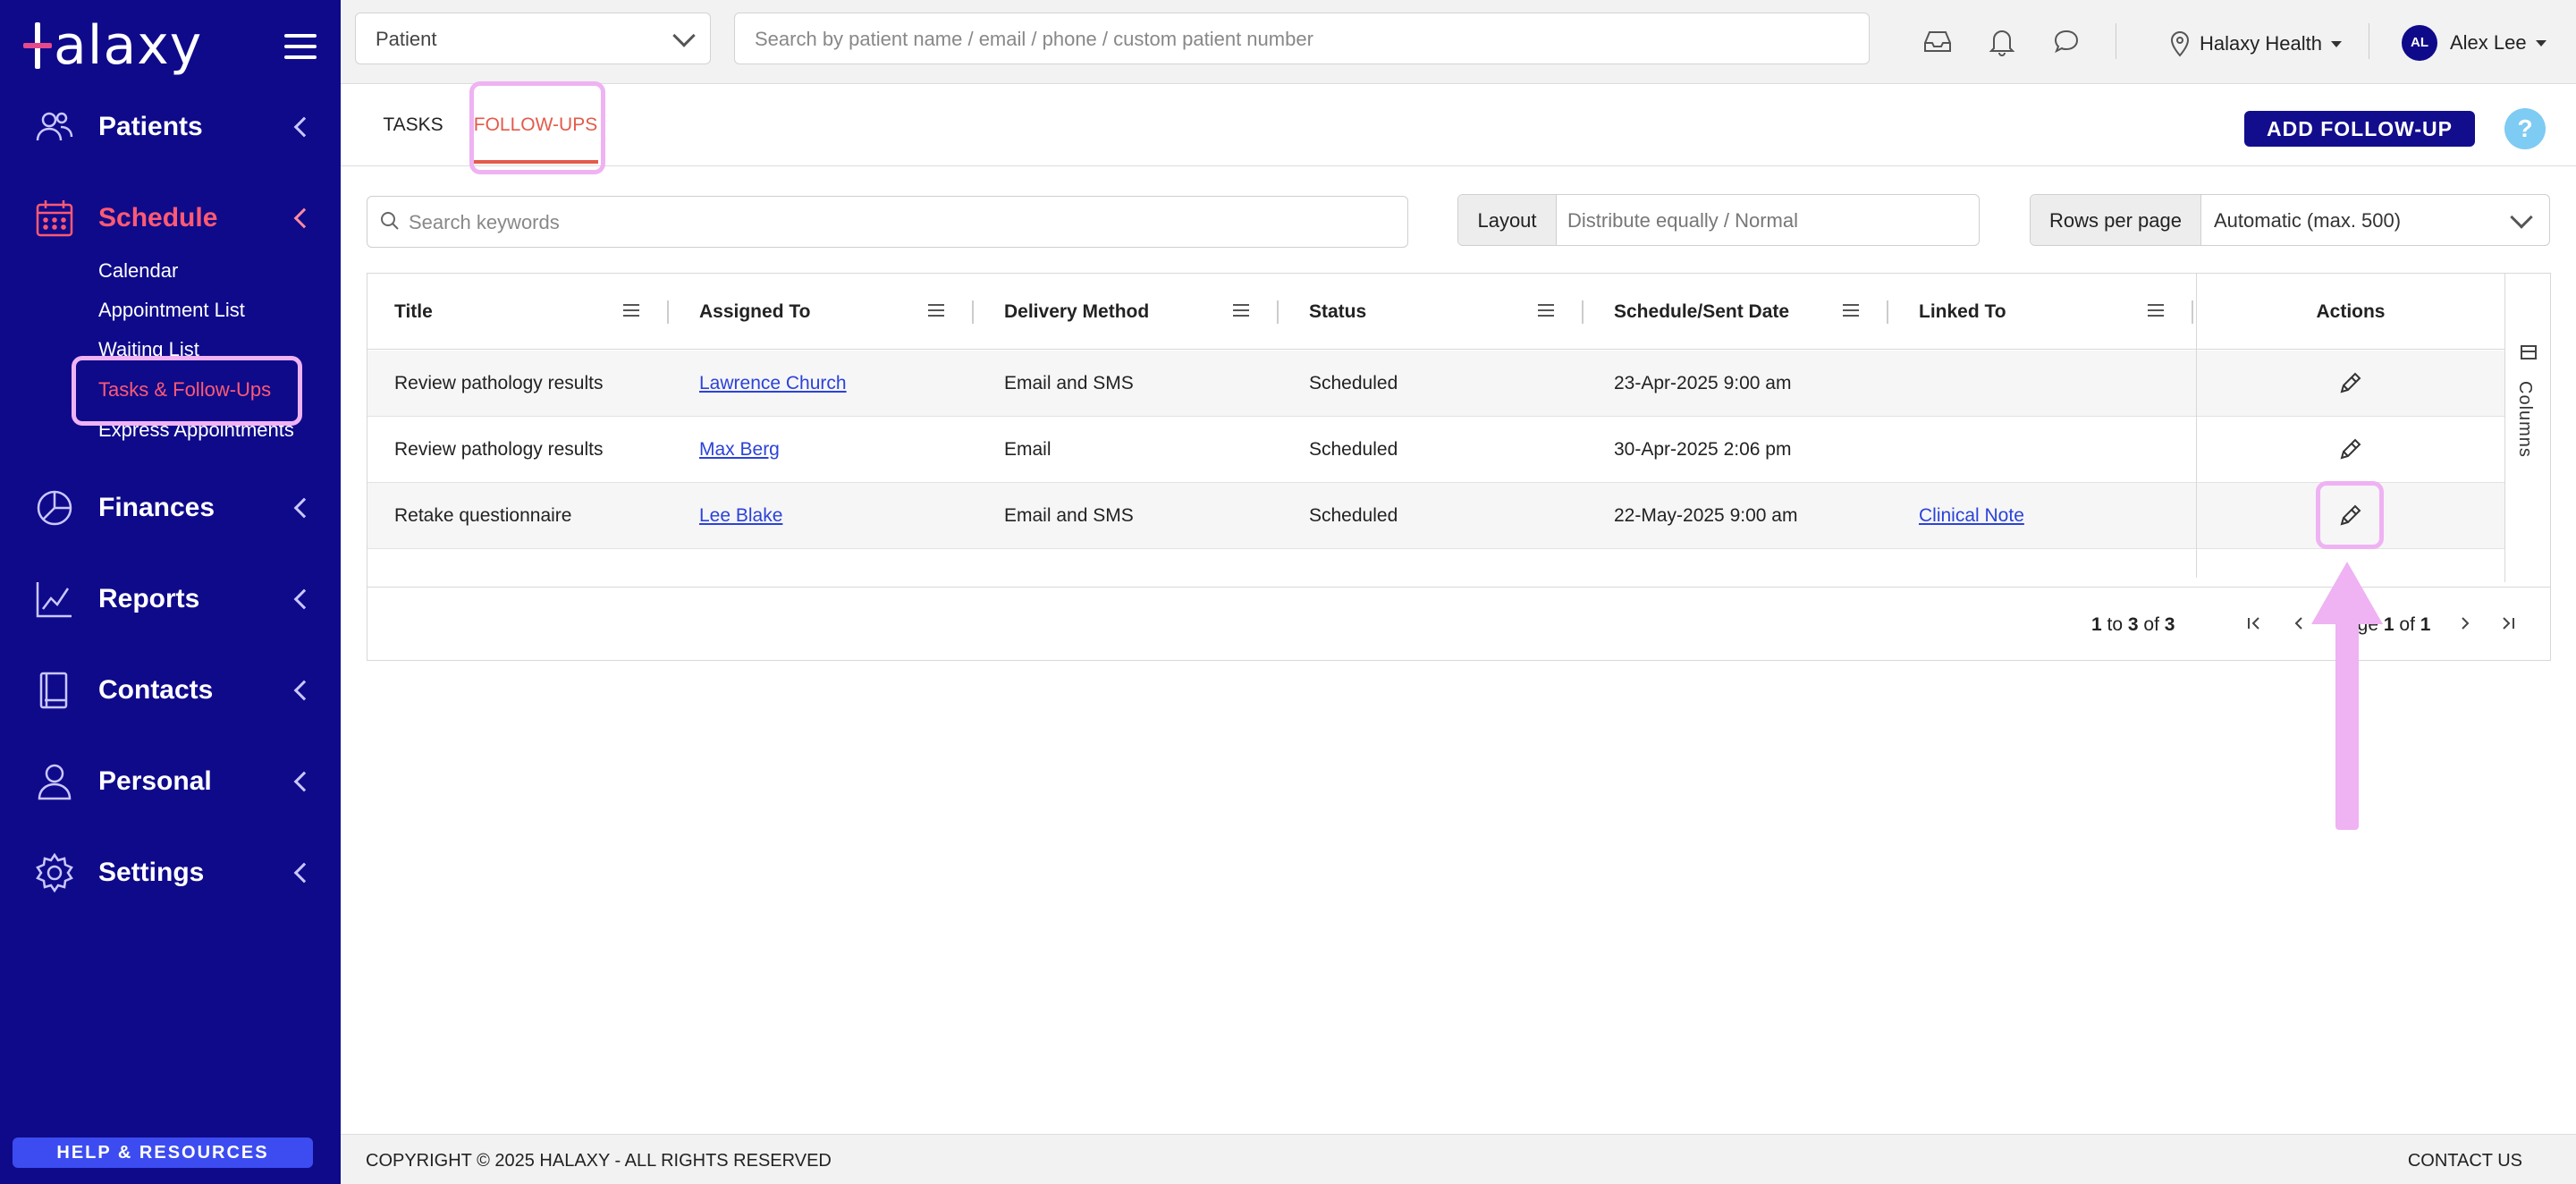 This screenshot has width=2576, height=1184. I want to click on pagination-bar: 1 to 3 of 3 Page 1 of 1, so click(1458, 624).